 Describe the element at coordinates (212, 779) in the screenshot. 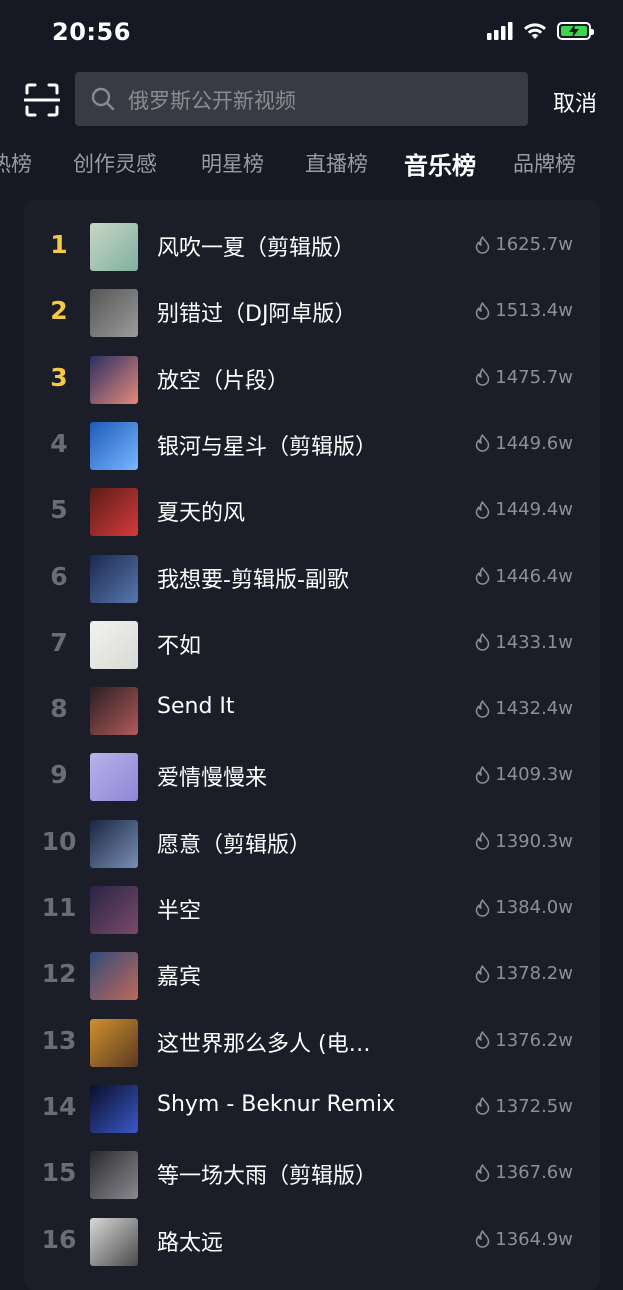

I see `song-title: 爱情慢慢来` at that location.